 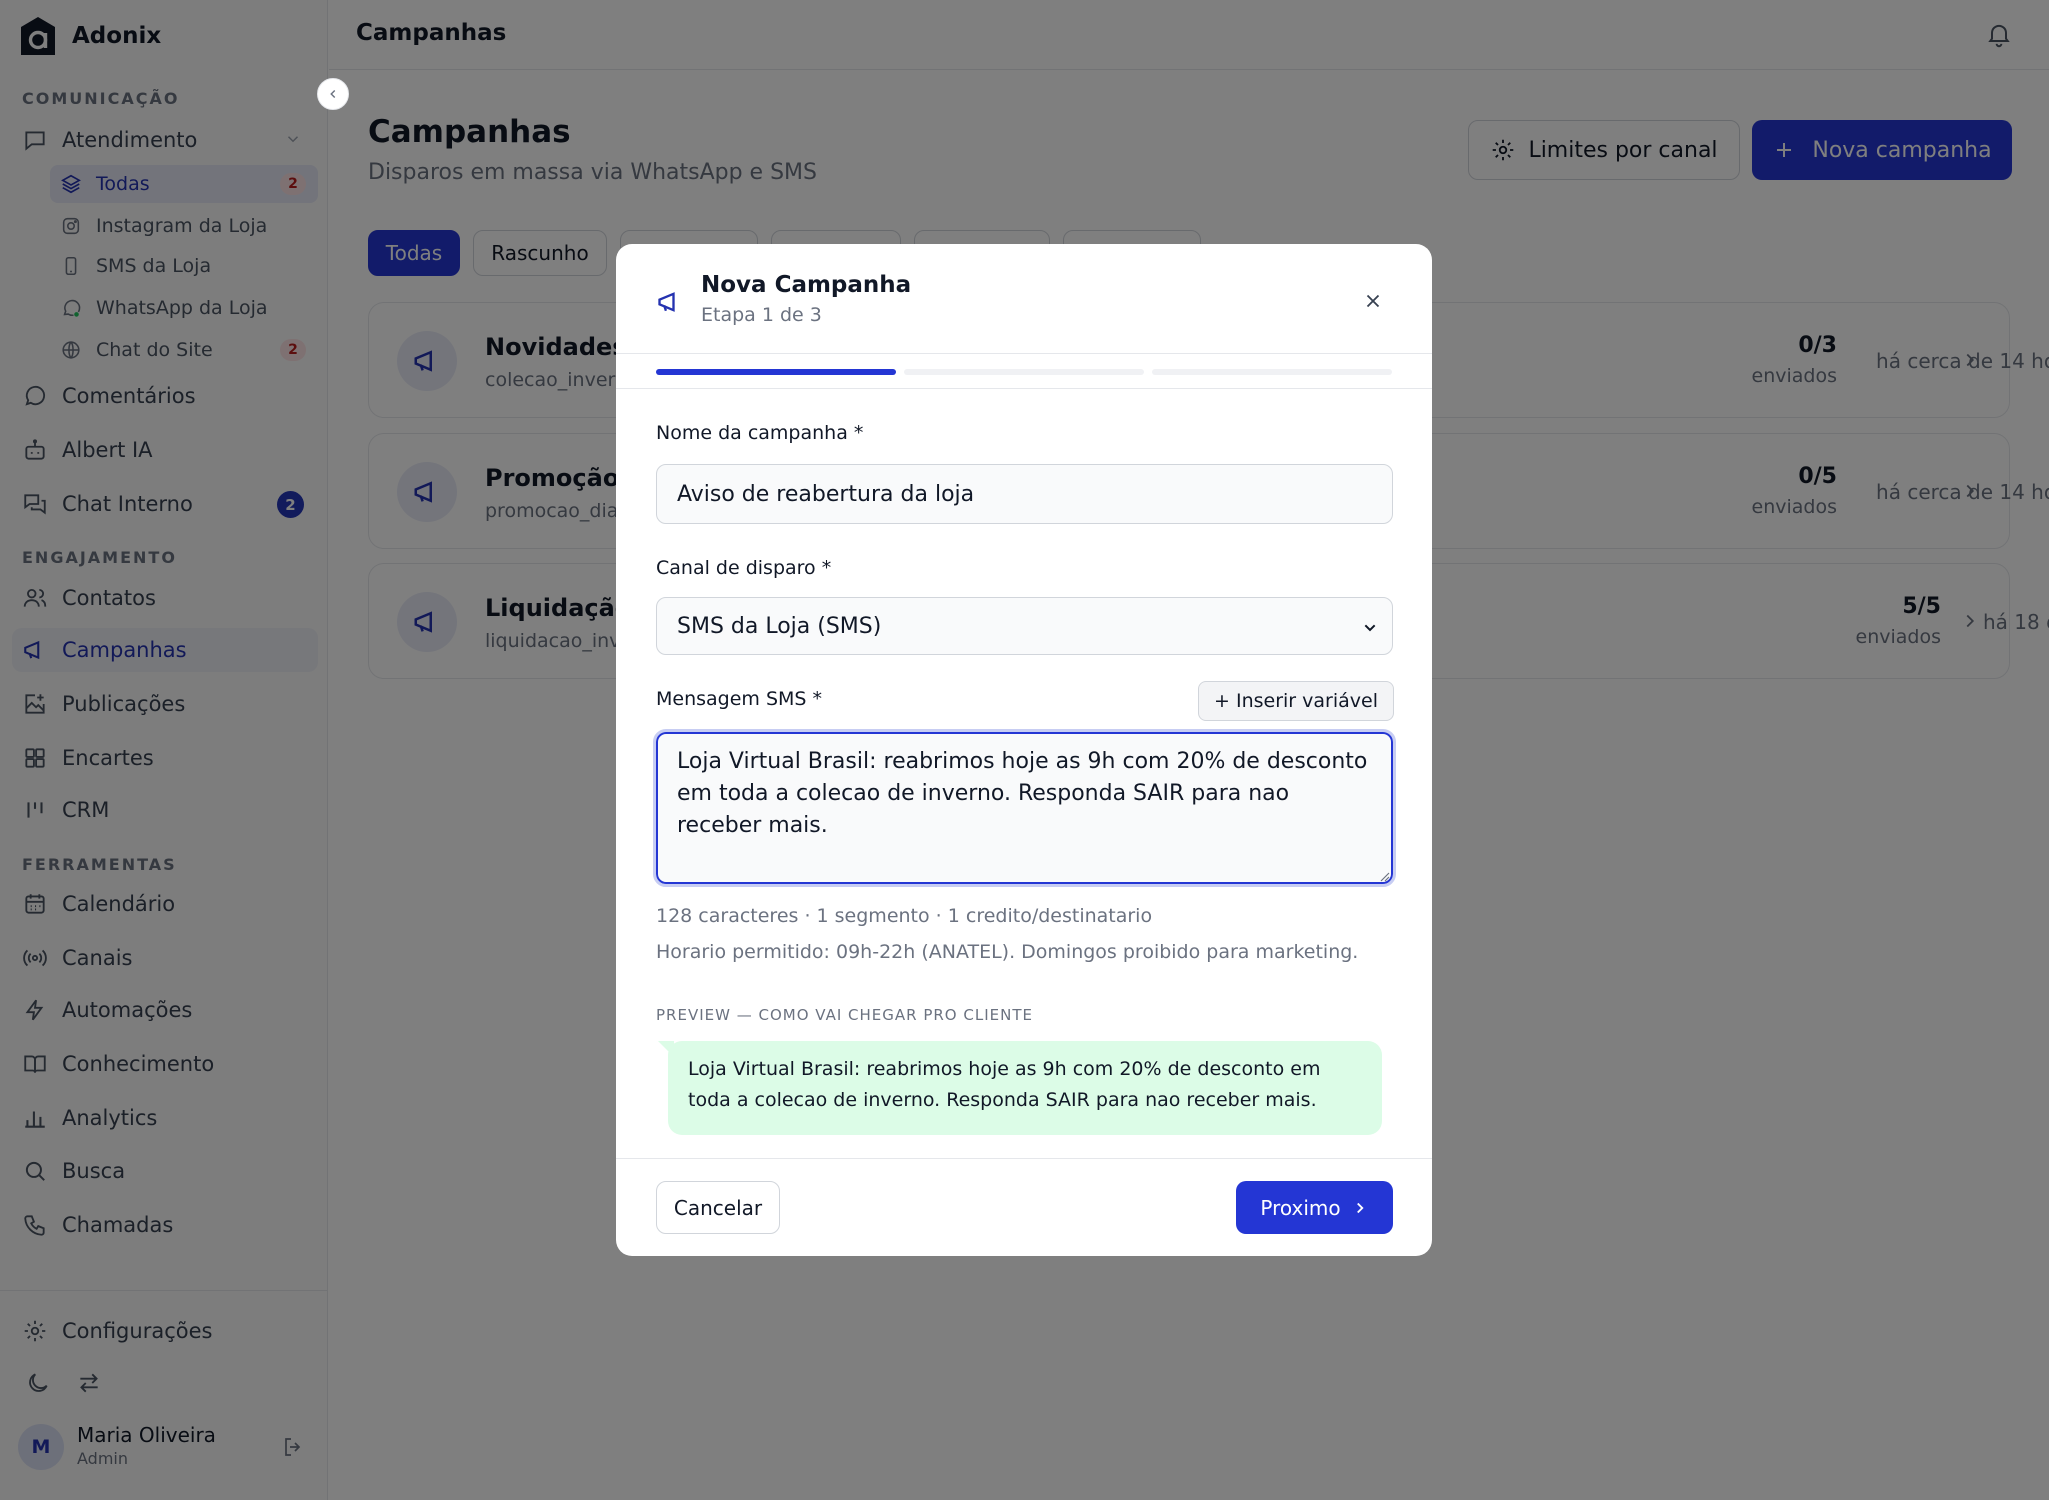 I want to click on channel-select: SMS da Loja (SMS), so click(x=1024, y=626).